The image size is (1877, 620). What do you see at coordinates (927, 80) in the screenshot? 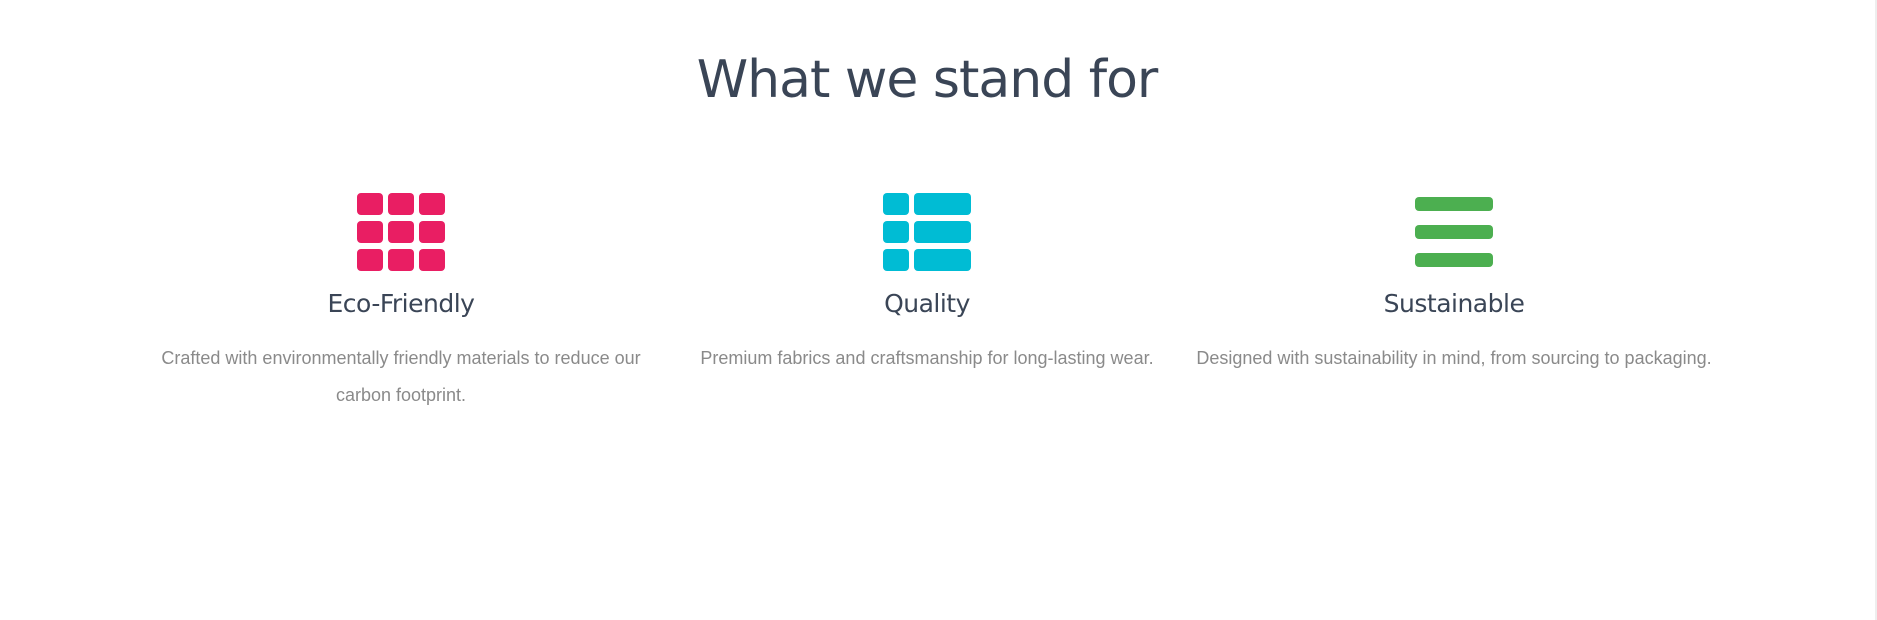
I see `section-title: What we stand for` at bounding box center [927, 80].